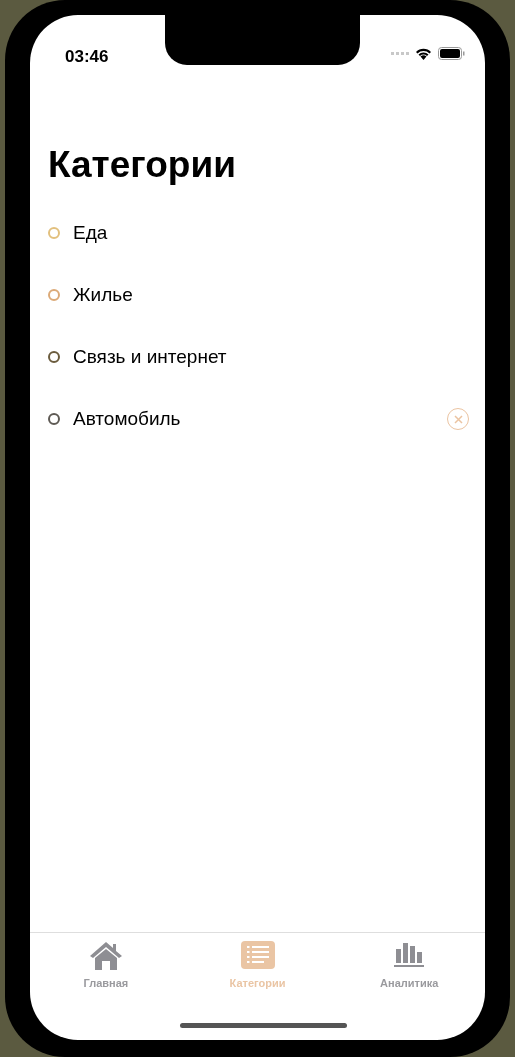 This screenshot has width=515, height=1057. What do you see at coordinates (260, 419) in the screenshot?
I see `category-name: Автомобиль` at bounding box center [260, 419].